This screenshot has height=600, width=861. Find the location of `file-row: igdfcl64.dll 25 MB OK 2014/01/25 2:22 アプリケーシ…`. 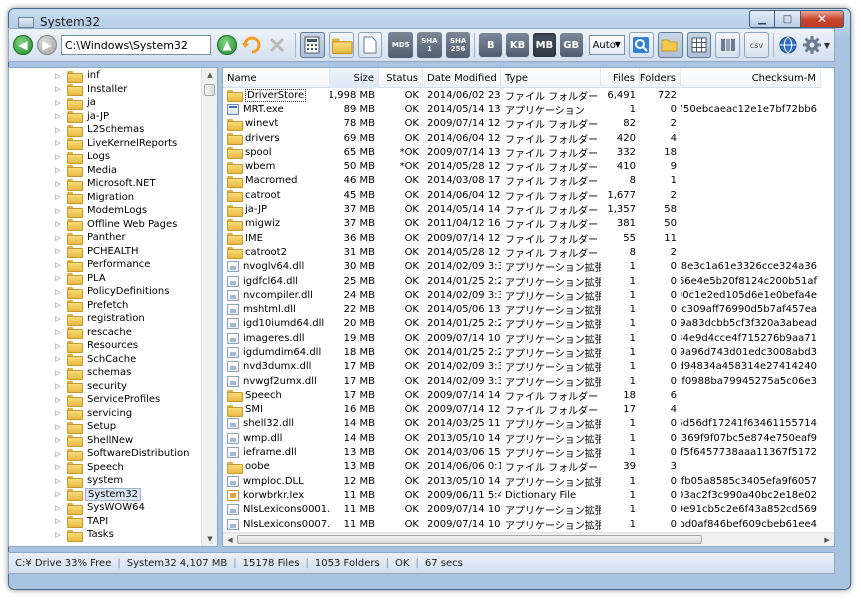

file-row: igdfcl64.dll 25 MB OK 2014/01/25 2:22 アプリケーシ… is located at coordinates (522, 281).